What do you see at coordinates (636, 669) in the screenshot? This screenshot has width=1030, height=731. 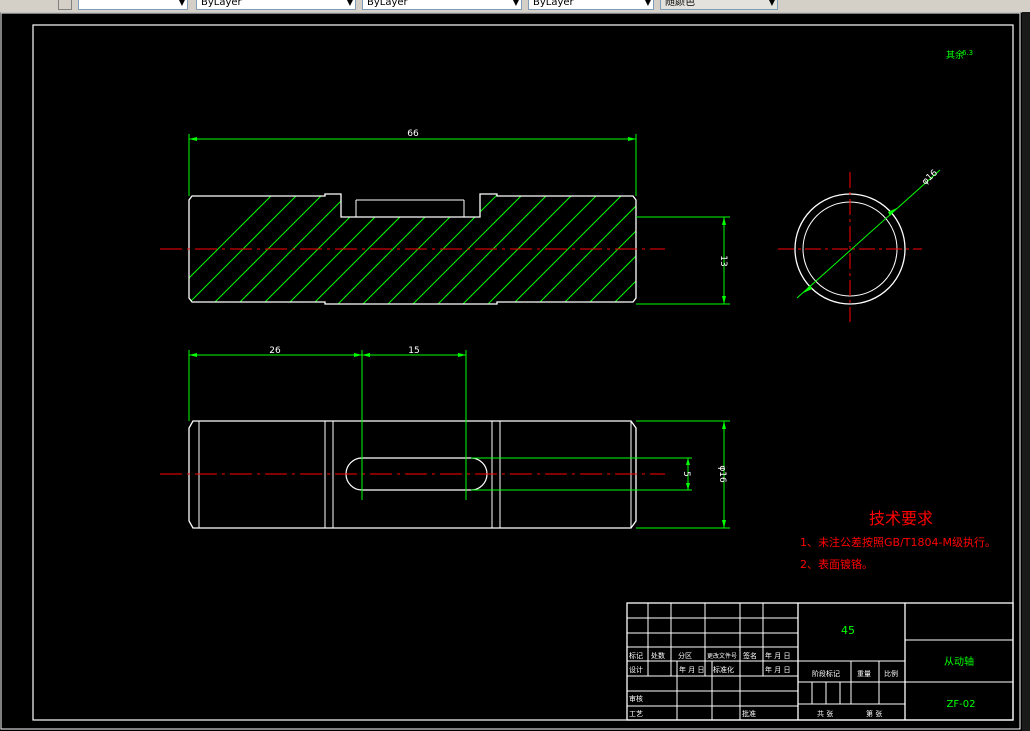 I see `design-label: 设计` at bounding box center [636, 669].